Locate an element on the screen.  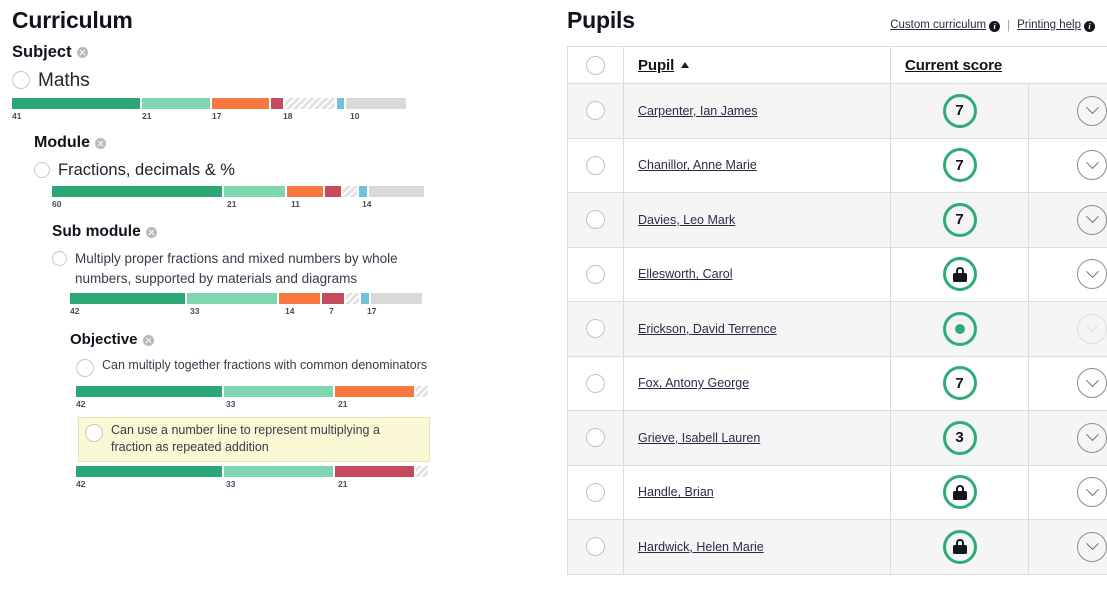
pupil-name-header: Pupil is located at coordinates (757, 65).